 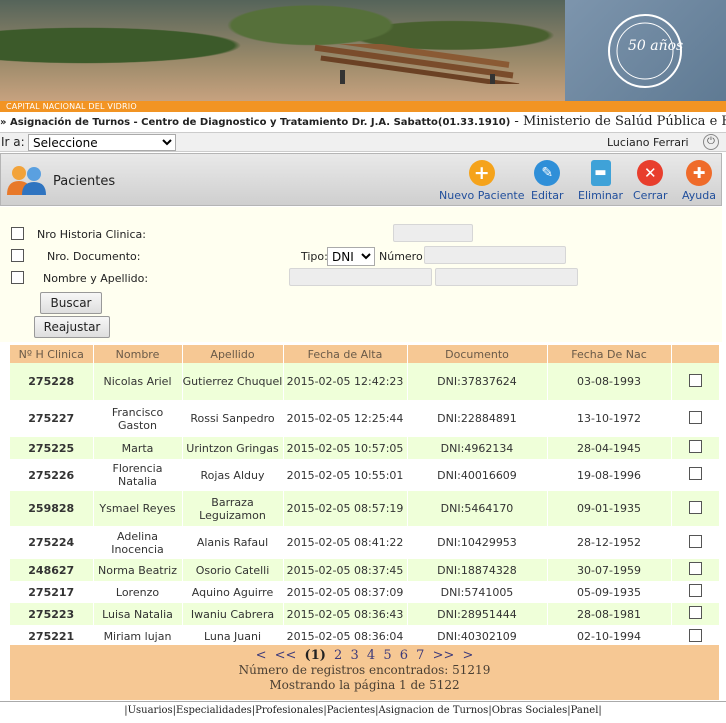 I want to click on cell-nac: 03-08-1993, so click(x=609, y=381).